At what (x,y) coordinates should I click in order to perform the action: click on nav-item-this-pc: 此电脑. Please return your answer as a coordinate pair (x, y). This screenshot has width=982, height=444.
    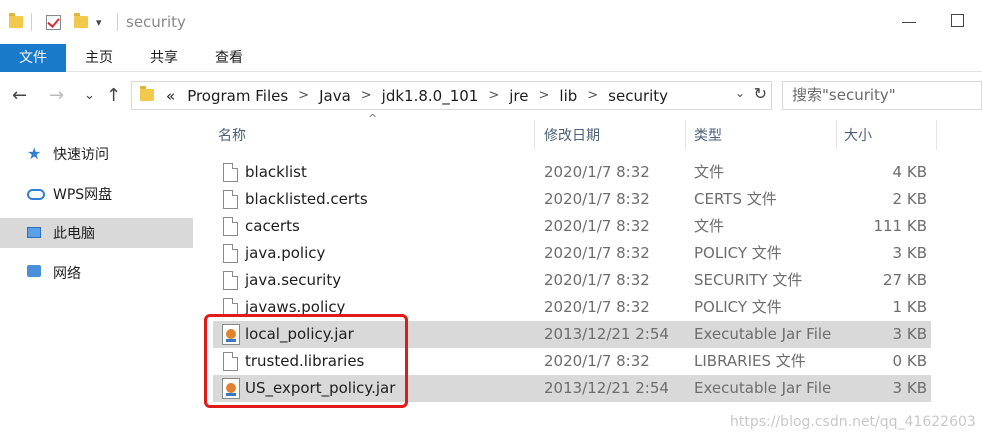
    Looking at the image, I should click on (96, 233).